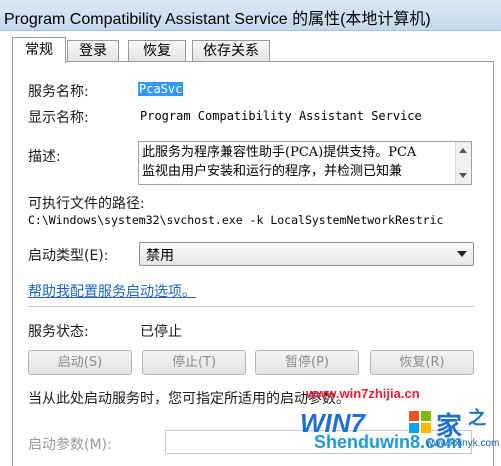 The width and height of the screenshot is (501, 466). Describe the element at coordinates (422, 362) in the screenshot. I see `resume-button: 恢复(R)` at that location.